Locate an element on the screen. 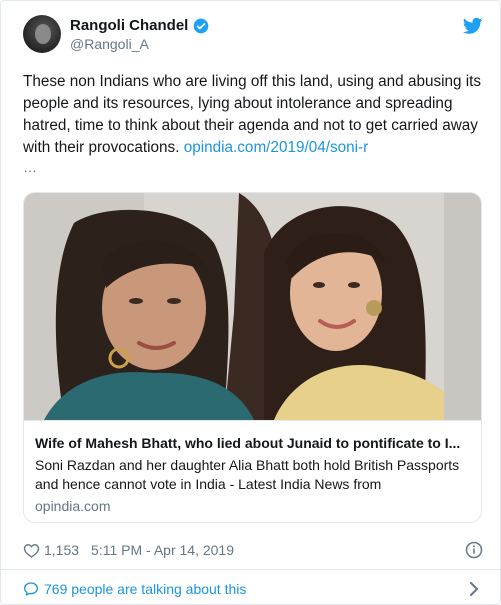  speech-bubble-icon is located at coordinates (31, 589).